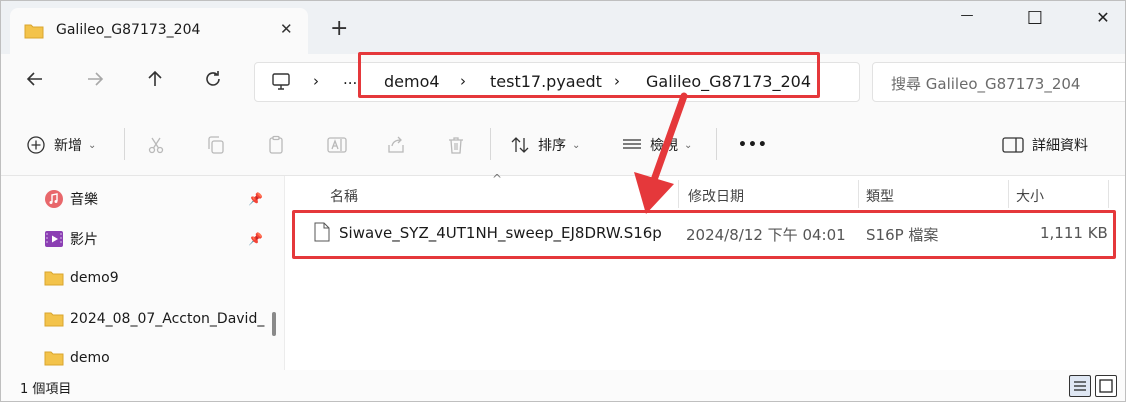  Describe the element at coordinates (46, 389) in the screenshot. I see `item-count: 1 個項目` at that location.